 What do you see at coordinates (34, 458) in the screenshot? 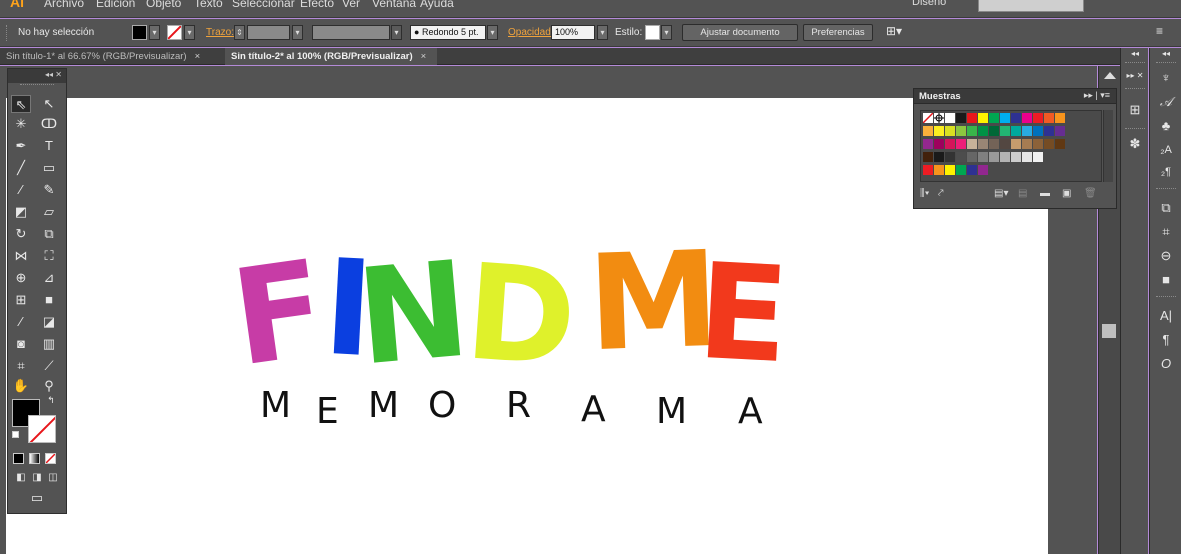
I see `gradient-mode-icon` at bounding box center [34, 458].